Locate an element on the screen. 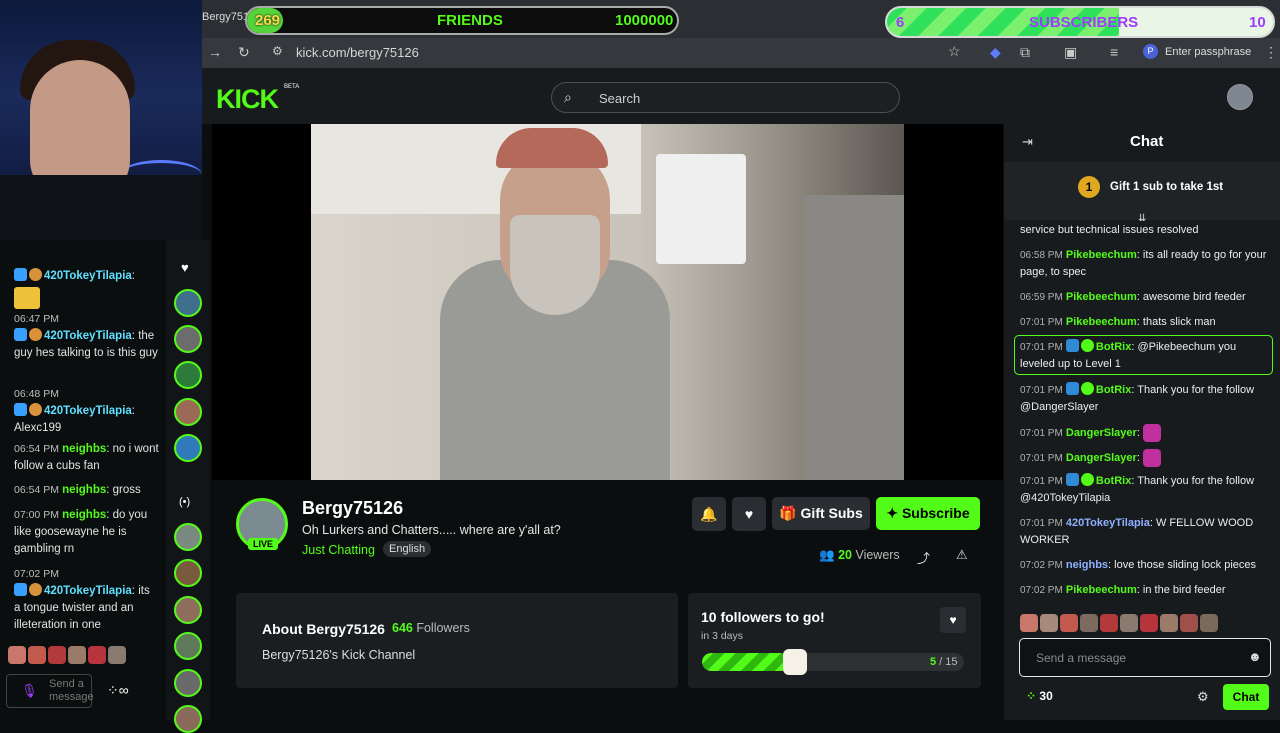 The image size is (1280, 733). goal-count: 5 / 15 is located at coordinates (944, 662).